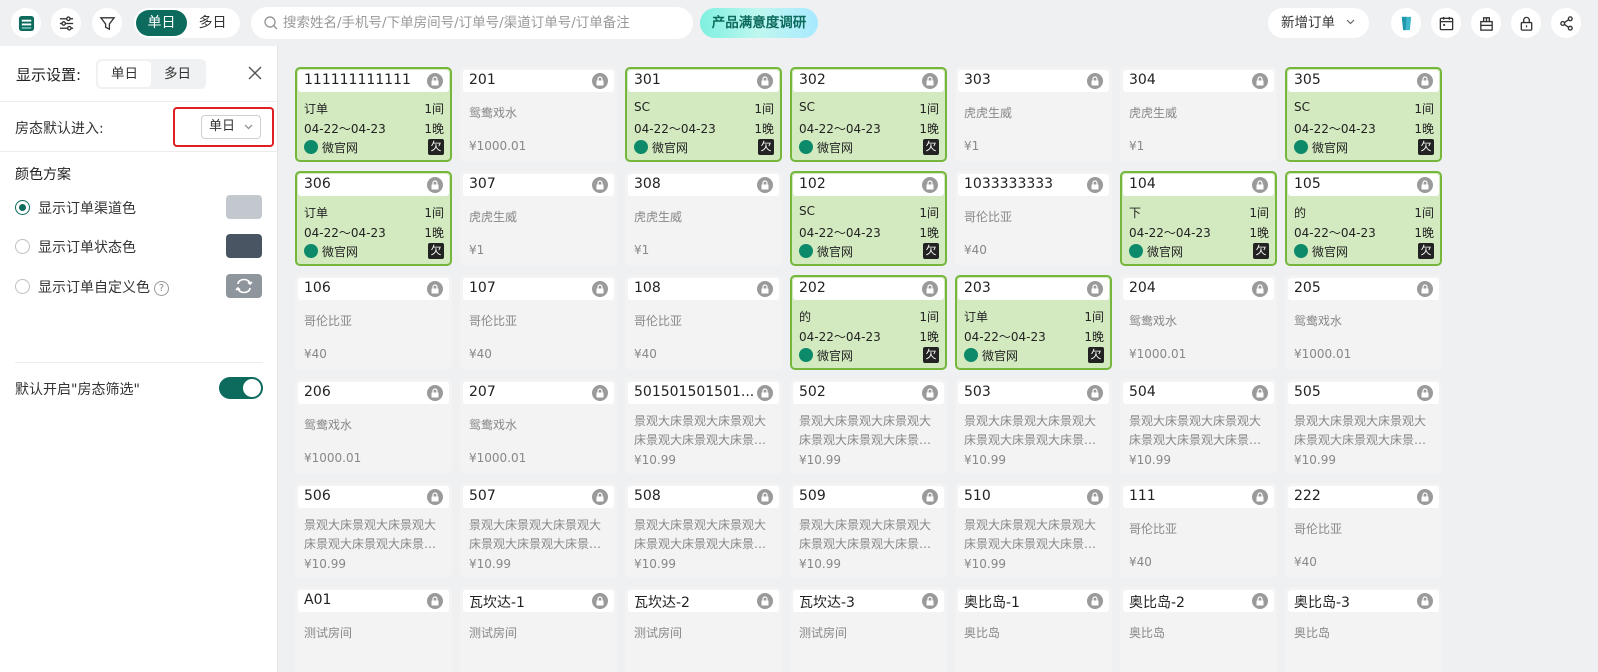 This screenshot has width=1598, height=672. What do you see at coordinates (868, 218) in the screenshot?
I see `room-card: 102 SC 1间 04-22～04-23 1晚 微官网 欠` at bounding box center [868, 218].